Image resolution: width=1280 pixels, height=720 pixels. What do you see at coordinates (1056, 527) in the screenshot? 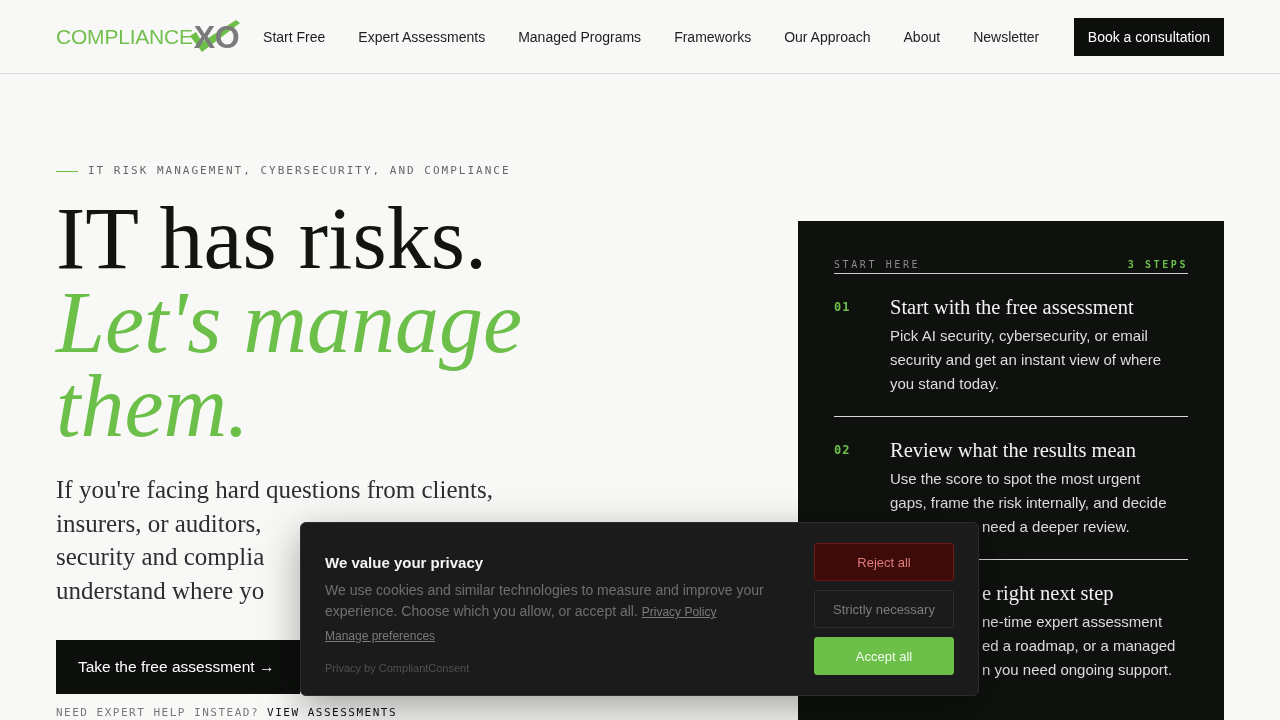
I see `step-description: need a deeper review.` at bounding box center [1056, 527].